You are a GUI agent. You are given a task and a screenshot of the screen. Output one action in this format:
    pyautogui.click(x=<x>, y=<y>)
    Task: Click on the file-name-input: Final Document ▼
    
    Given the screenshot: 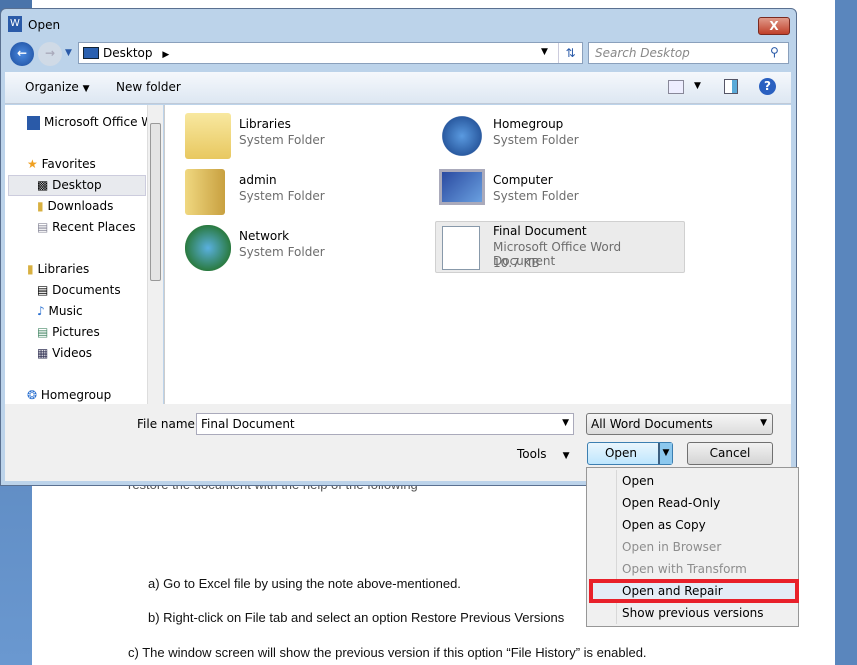 What is the action you would take?
    pyautogui.click(x=385, y=424)
    